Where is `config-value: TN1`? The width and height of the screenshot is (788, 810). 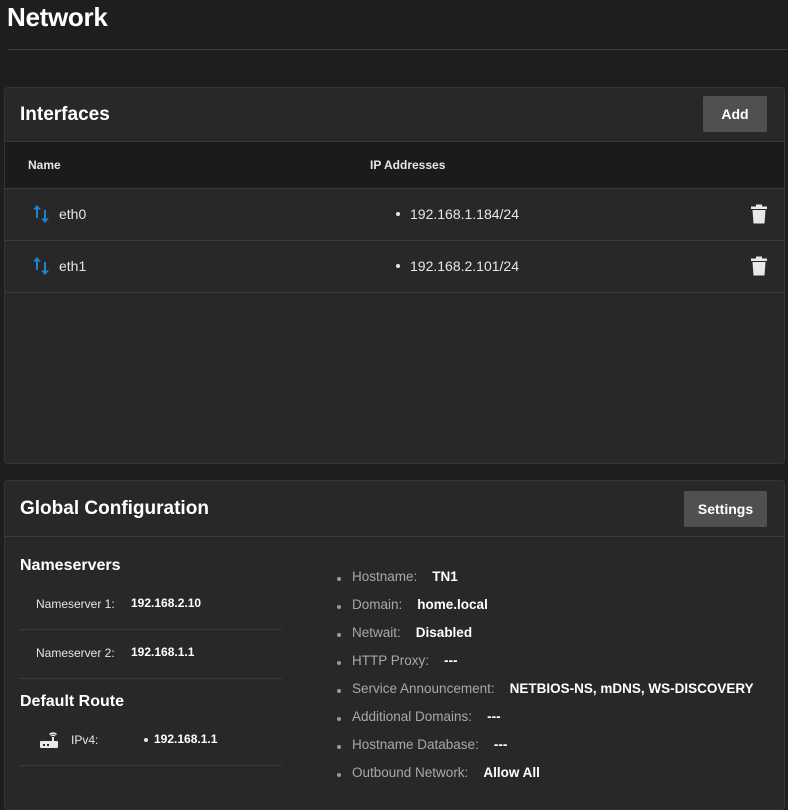
config-value: TN1 is located at coordinates (445, 576).